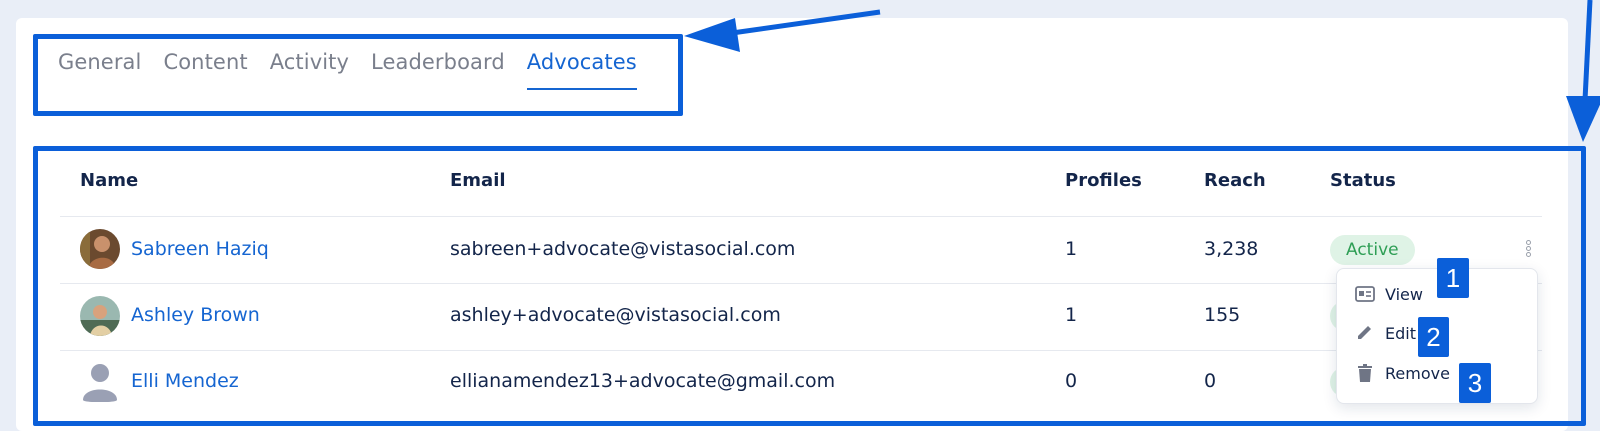 This screenshot has height=431, width=1600. What do you see at coordinates (200, 249) in the screenshot?
I see `advocate-name-link: Sabreen Haziq` at bounding box center [200, 249].